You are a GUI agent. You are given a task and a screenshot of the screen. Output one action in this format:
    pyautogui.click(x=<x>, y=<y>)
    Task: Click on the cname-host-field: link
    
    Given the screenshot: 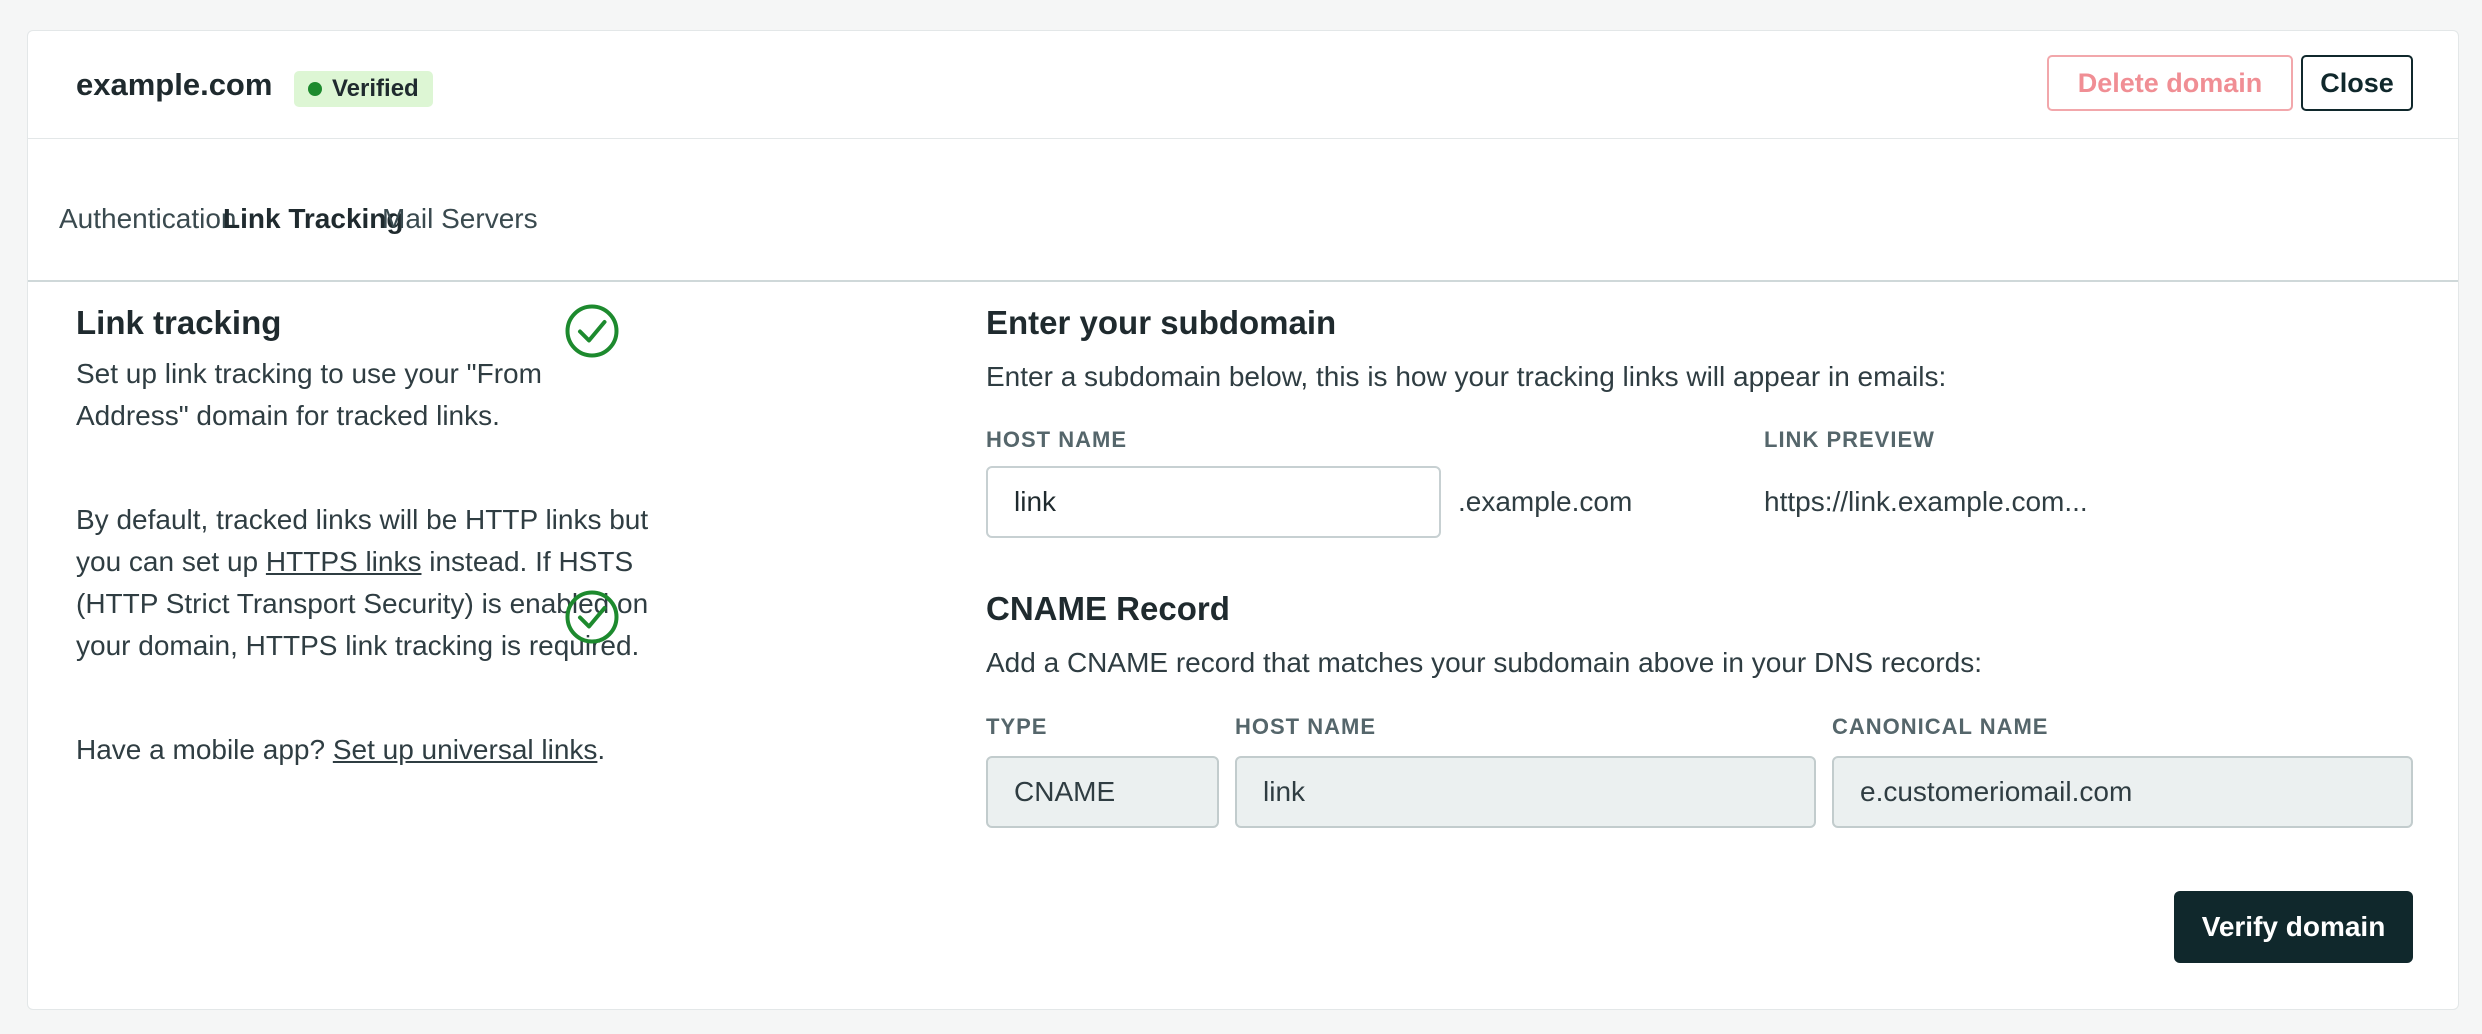 What is the action you would take?
    pyautogui.click(x=1525, y=792)
    